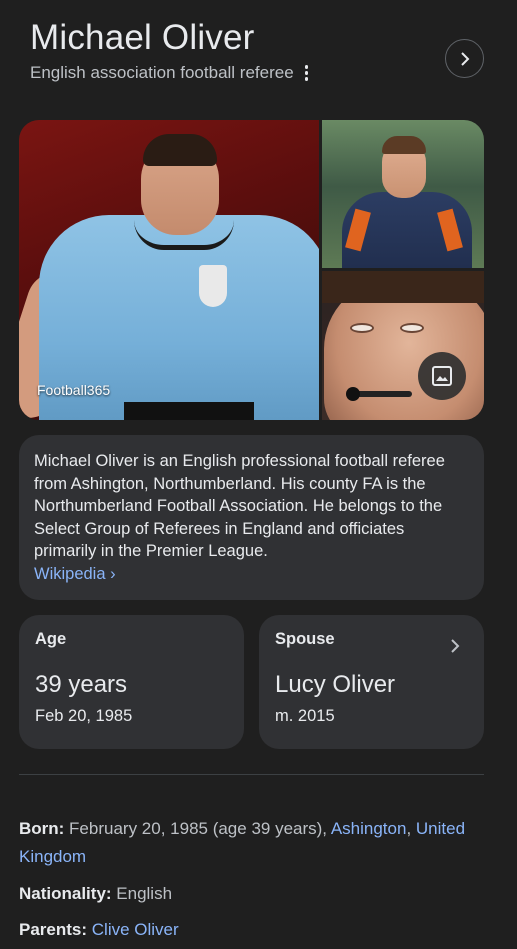 The height and width of the screenshot is (949, 517). What do you see at coordinates (305, 716) in the screenshot?
I see `marriage-year: m. 2015` at bounding box center [305, 716].